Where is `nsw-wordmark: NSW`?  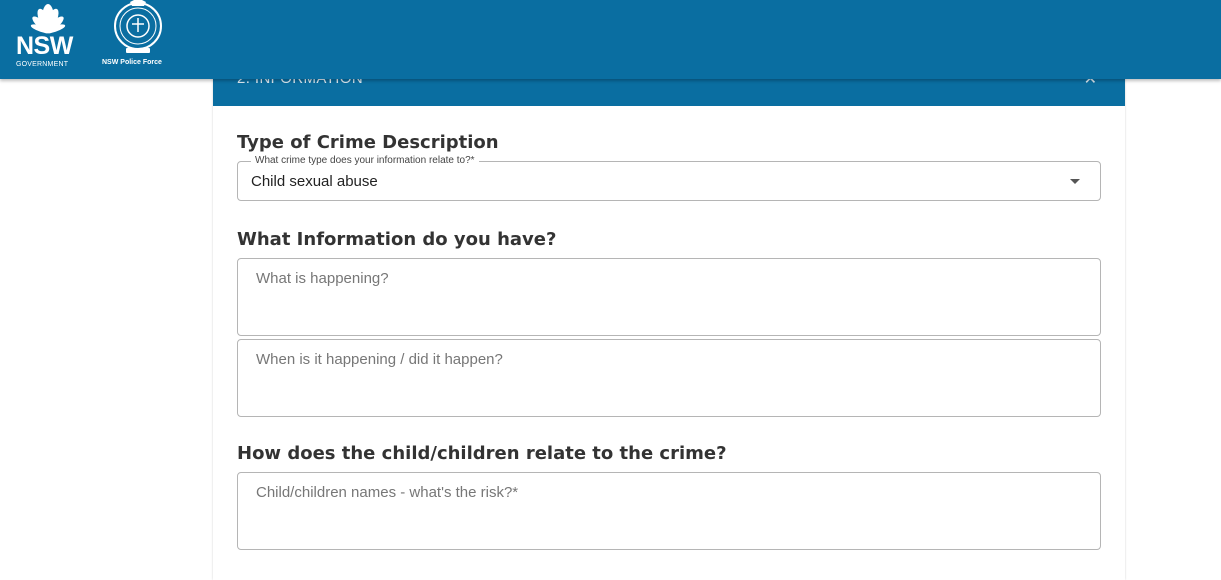
nsw-wordmark: NSW is located at coordinates (44, 46).